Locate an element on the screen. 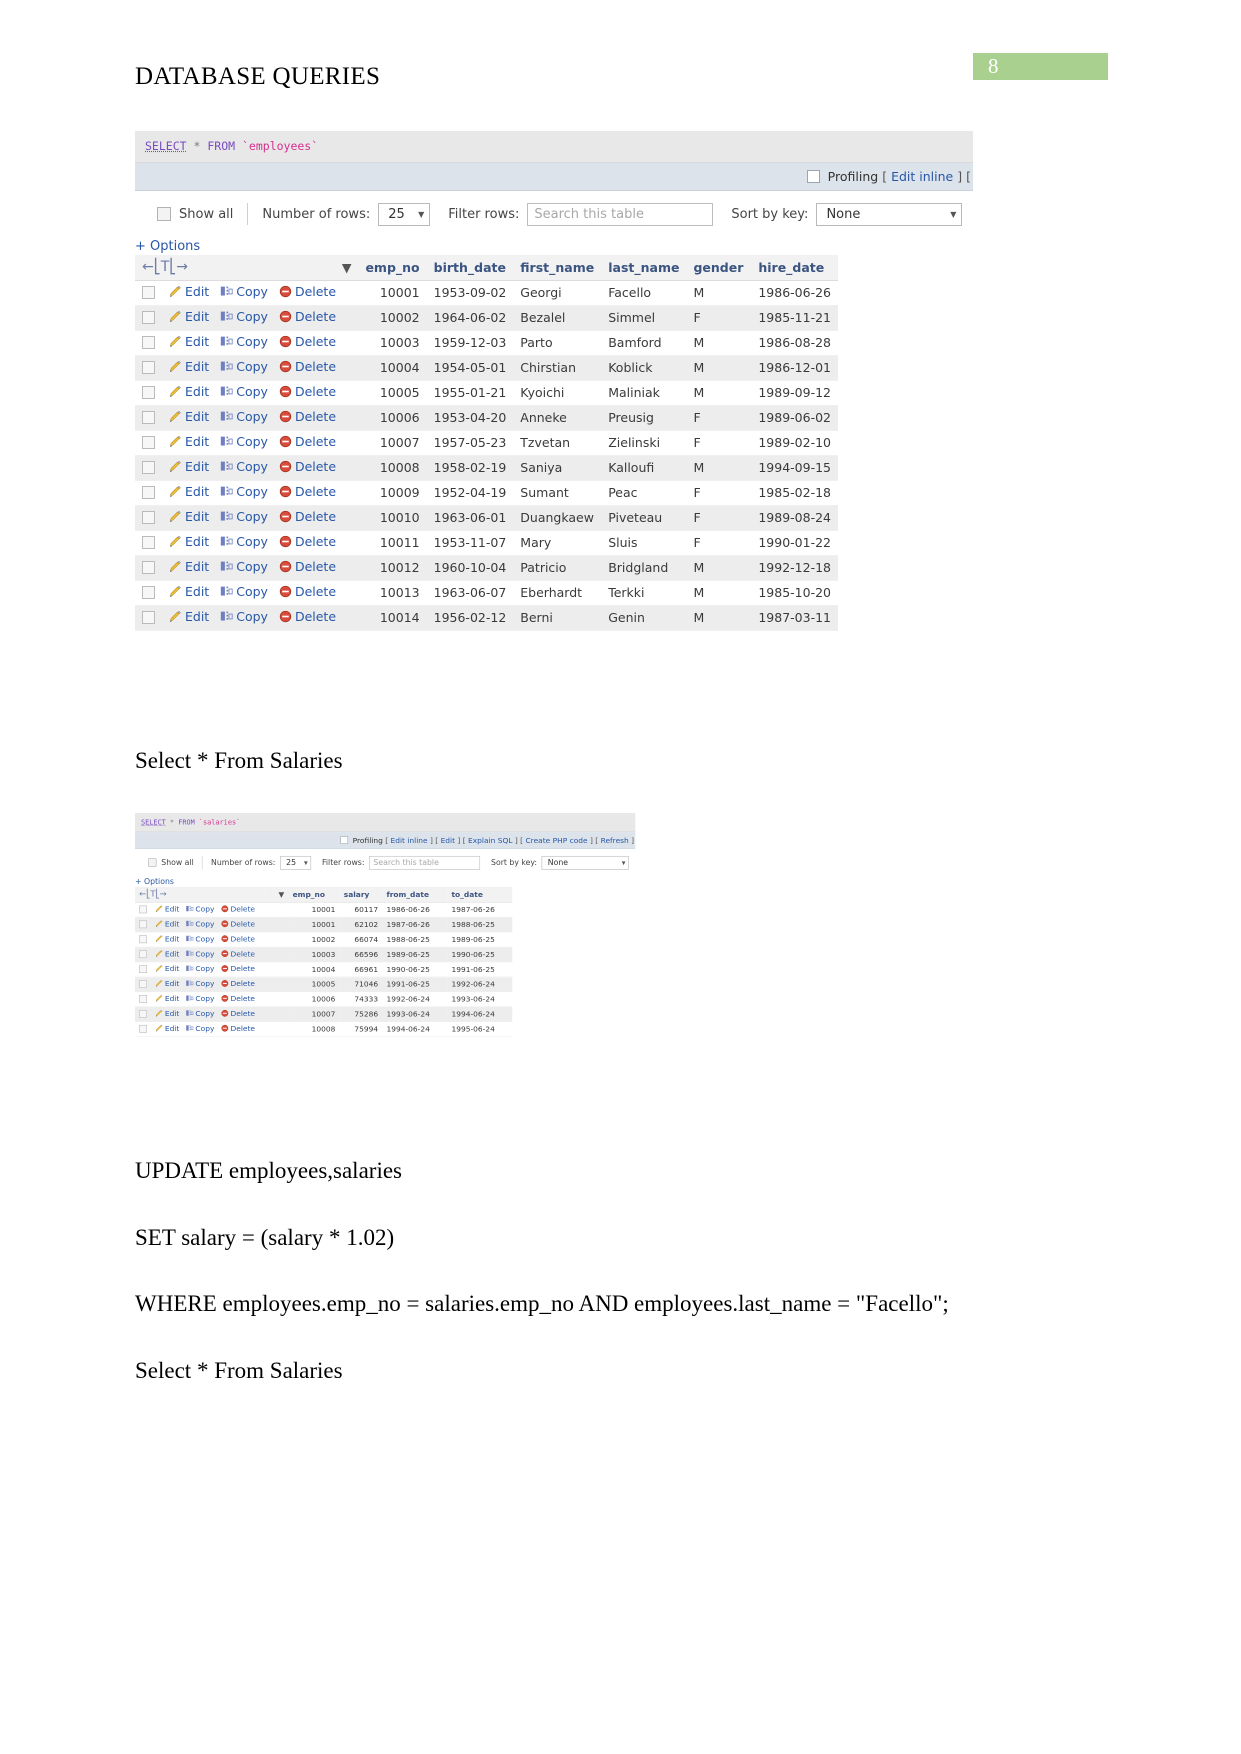 This screenshot has width=1241, height=1754. column-header-hire-date: hire_date is located at coordinates (794, 268).